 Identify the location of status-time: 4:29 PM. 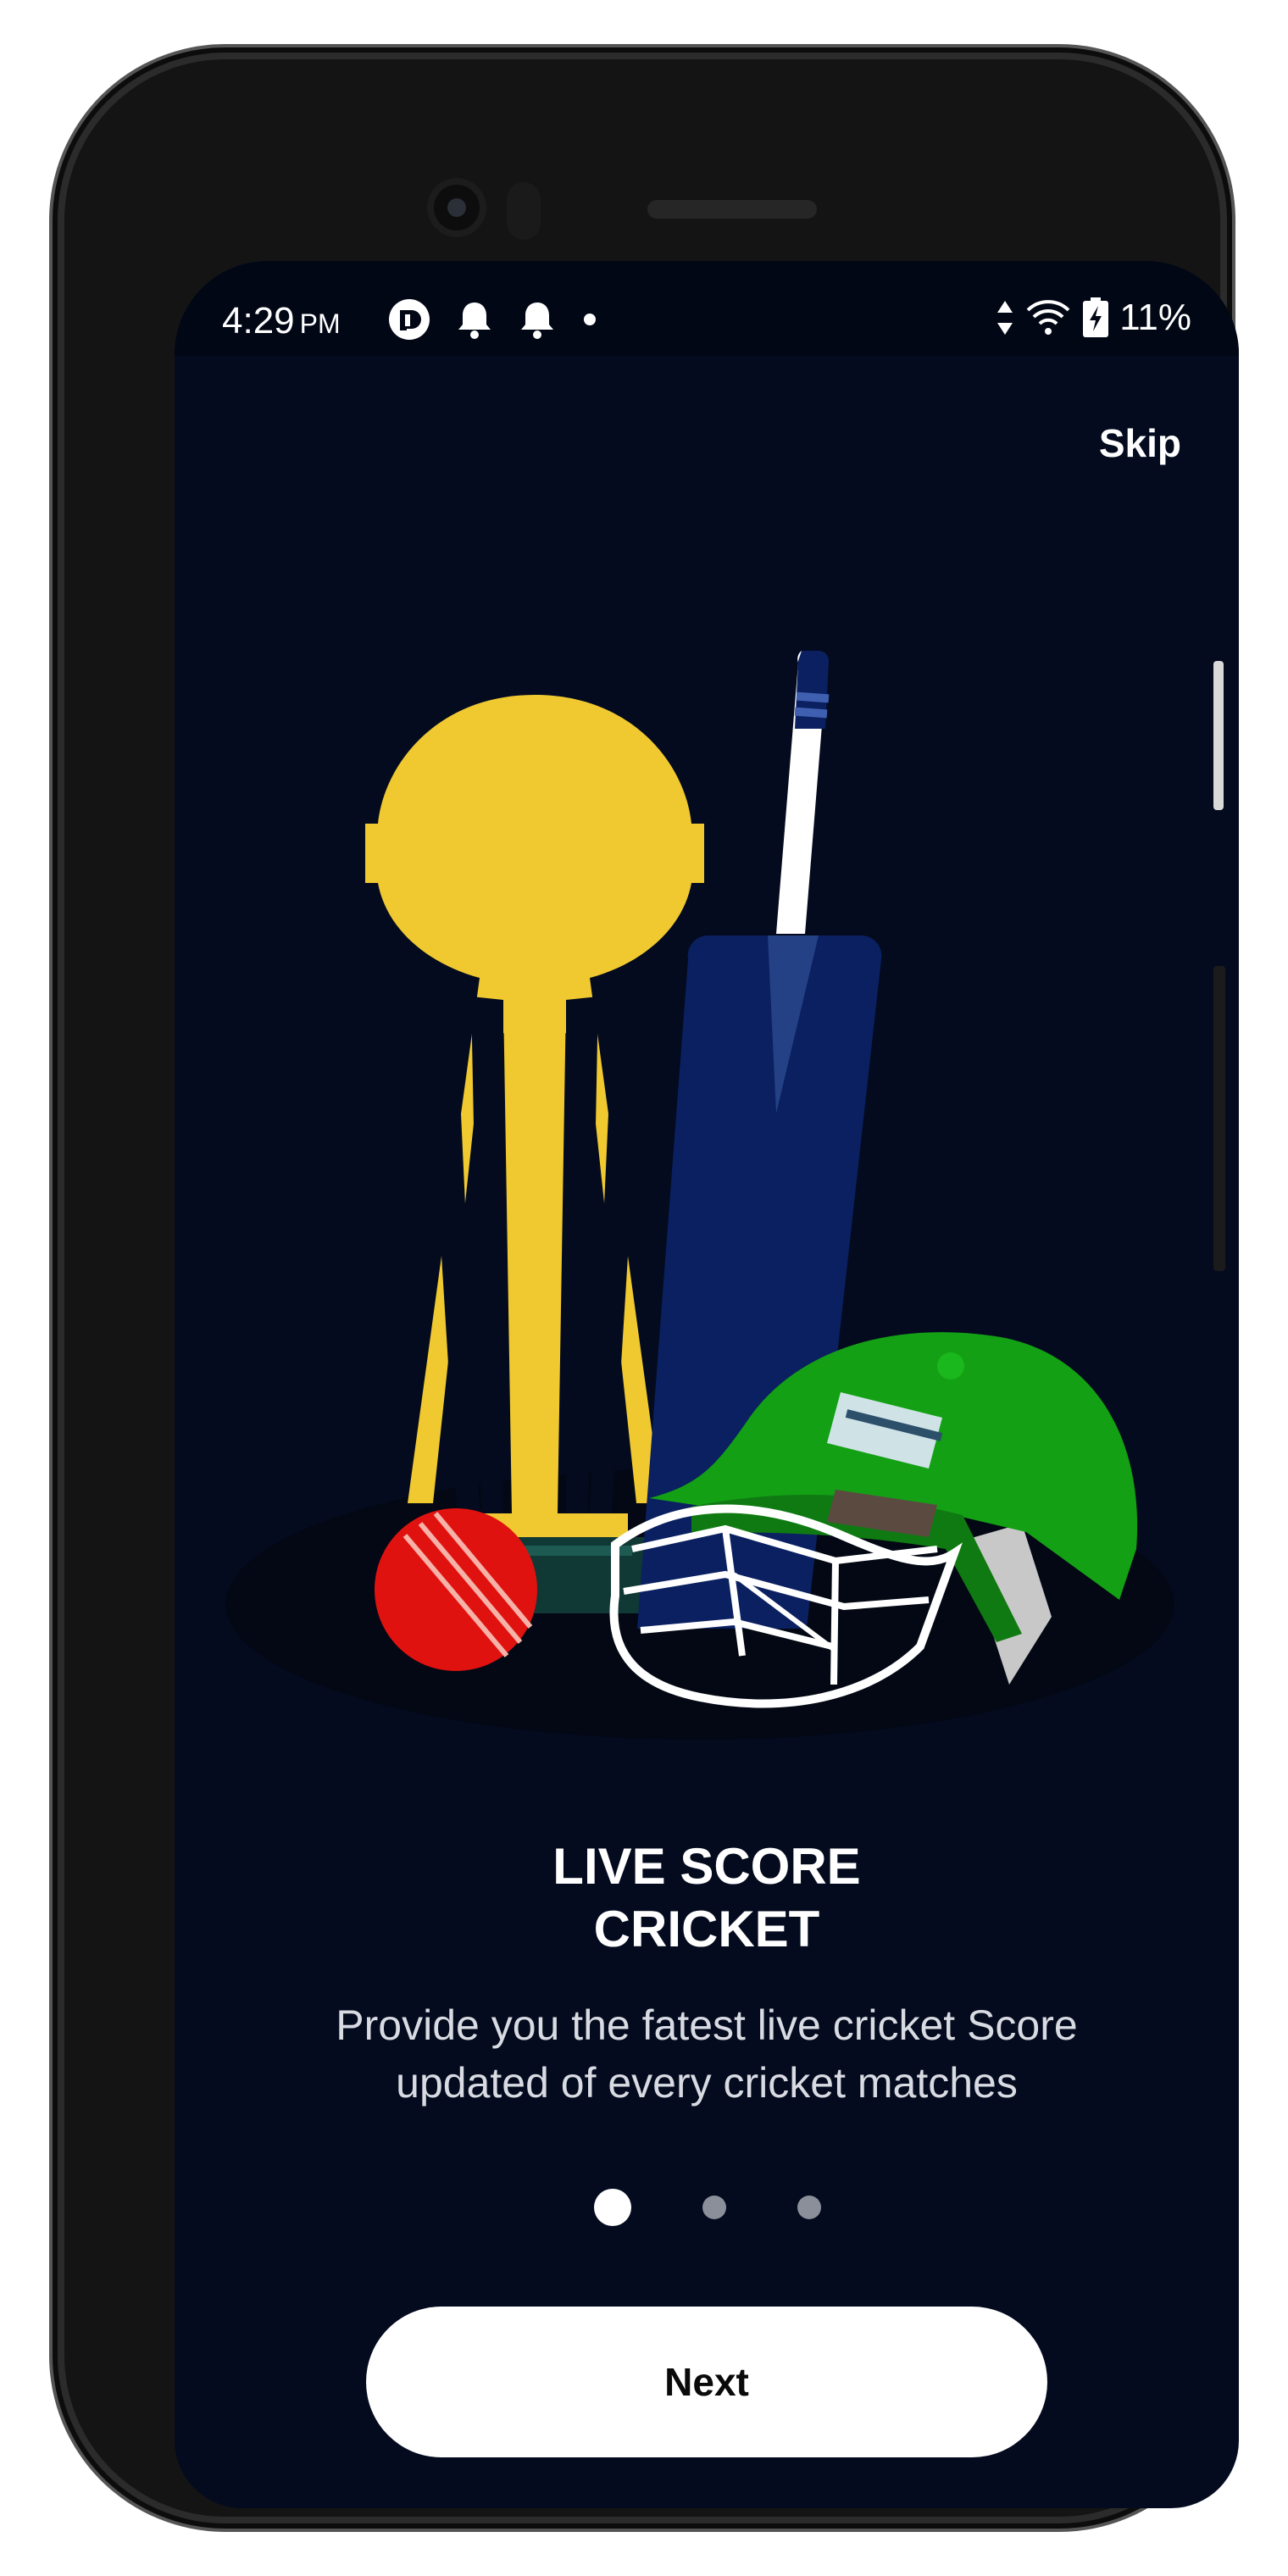
(281, 321).